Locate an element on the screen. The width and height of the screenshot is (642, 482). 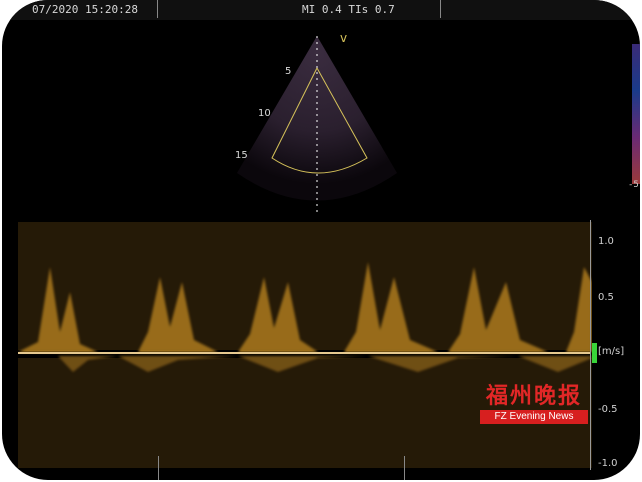
baseline-marker is located at coordinates (594, 353).